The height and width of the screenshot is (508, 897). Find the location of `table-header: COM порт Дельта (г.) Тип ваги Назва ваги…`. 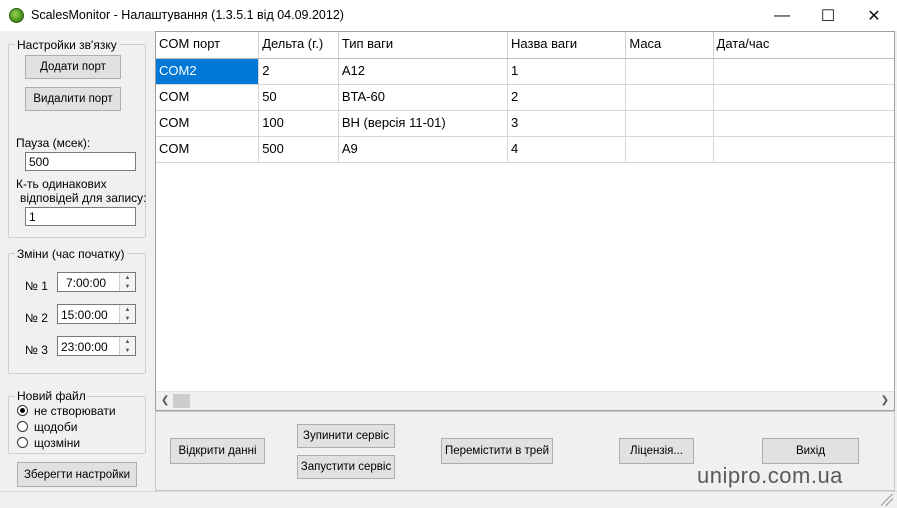

table-header: COM порт Дельта (г.) Тип ваги Назва ваги… is located at coordinates (525, 45).